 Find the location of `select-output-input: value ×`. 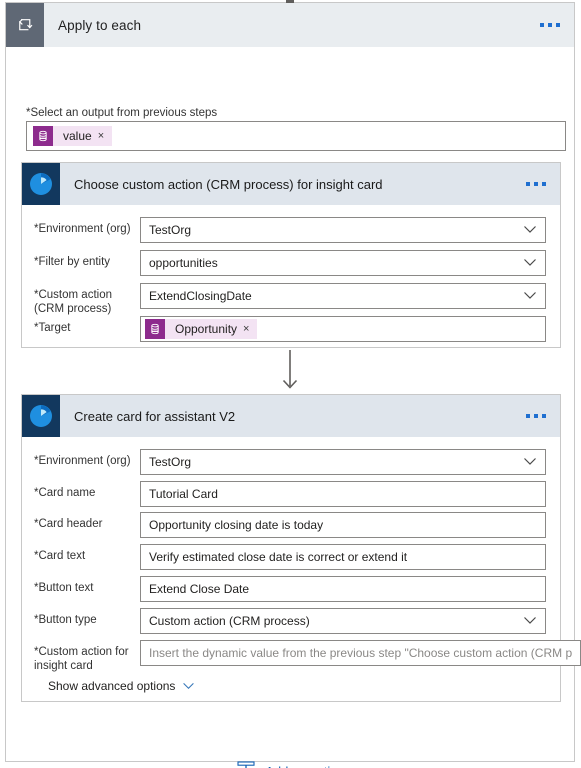

select-output-input: value × is located at coordinates (296, 136).